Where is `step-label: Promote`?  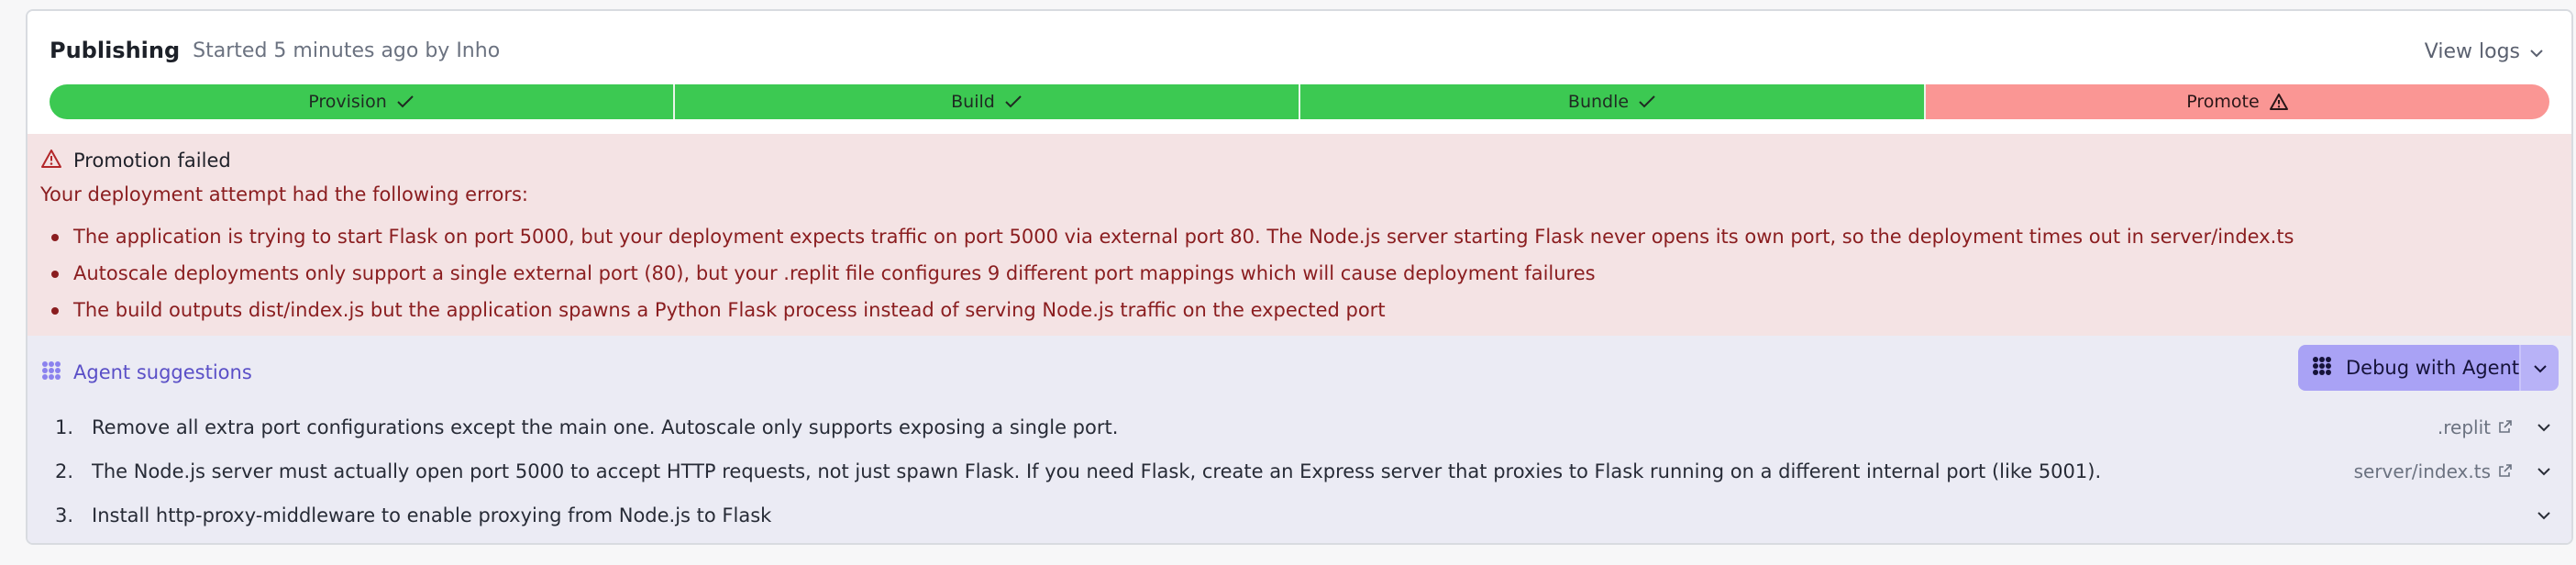 step-label: Promote is located at coordinates (2223, 102).